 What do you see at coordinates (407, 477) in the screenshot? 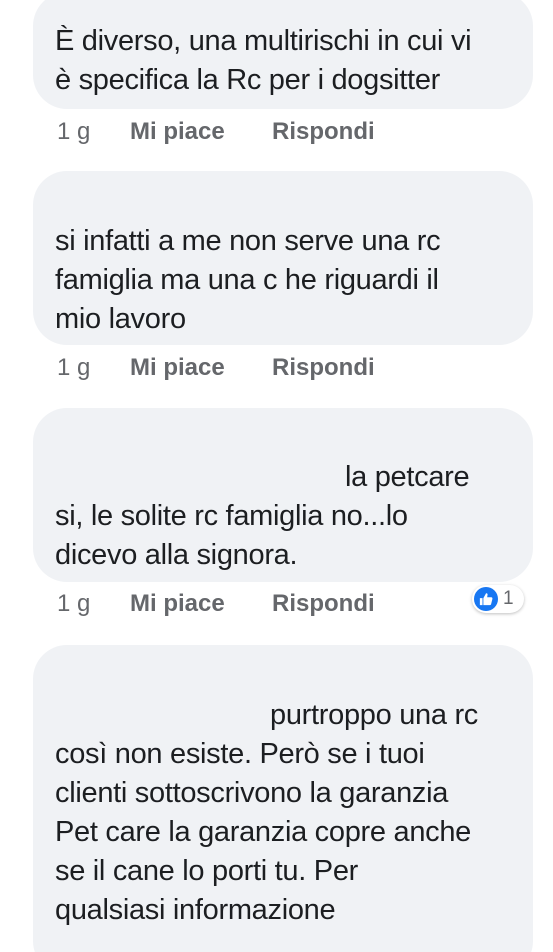
I see `comment-text-line: la petcare` at bounding box center [407, 477].